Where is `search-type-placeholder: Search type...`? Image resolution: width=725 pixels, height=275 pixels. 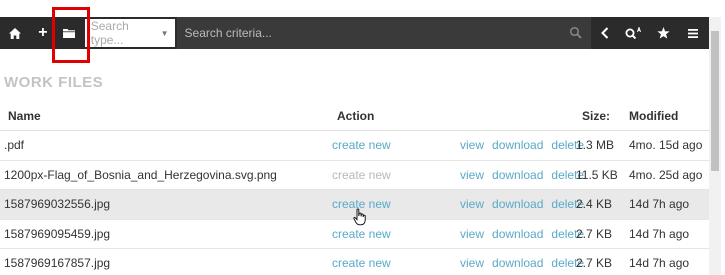 search-type-placeholder: Search type... is located at coordinates (109, 33).